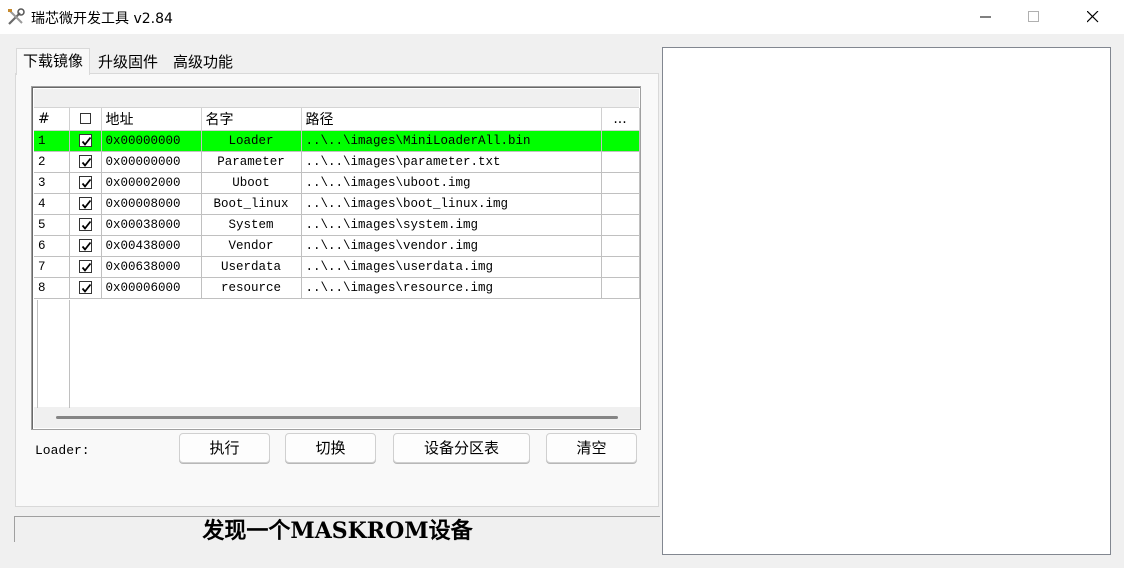 The height and width of the screenshot is (568, 1124). I want to click on tools-icon, so click(16, 17).